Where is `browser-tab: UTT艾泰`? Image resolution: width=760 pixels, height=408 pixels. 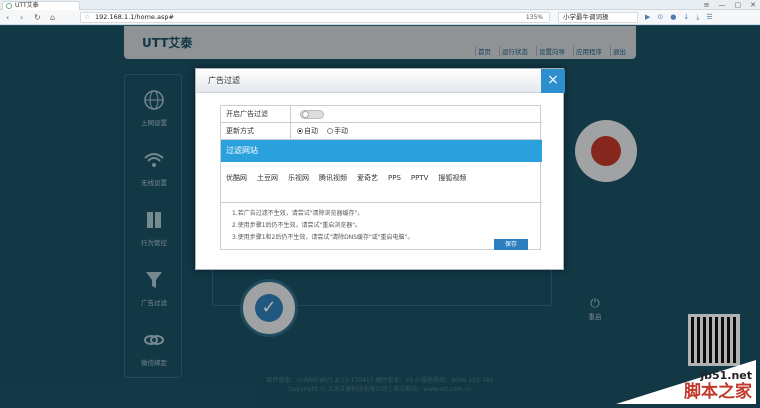 browser-tab: UTT艾泰 is located at coordinates (41, 5).